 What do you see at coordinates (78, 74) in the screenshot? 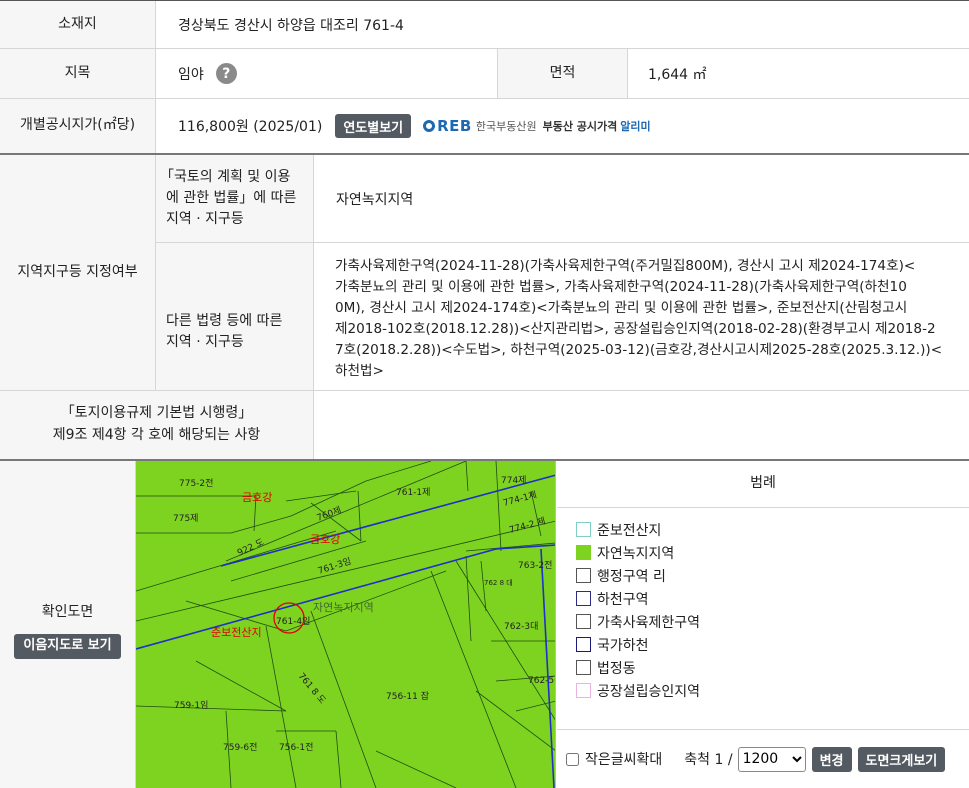
I see `land-category-label: 지목` at bounding box center [78, 74].